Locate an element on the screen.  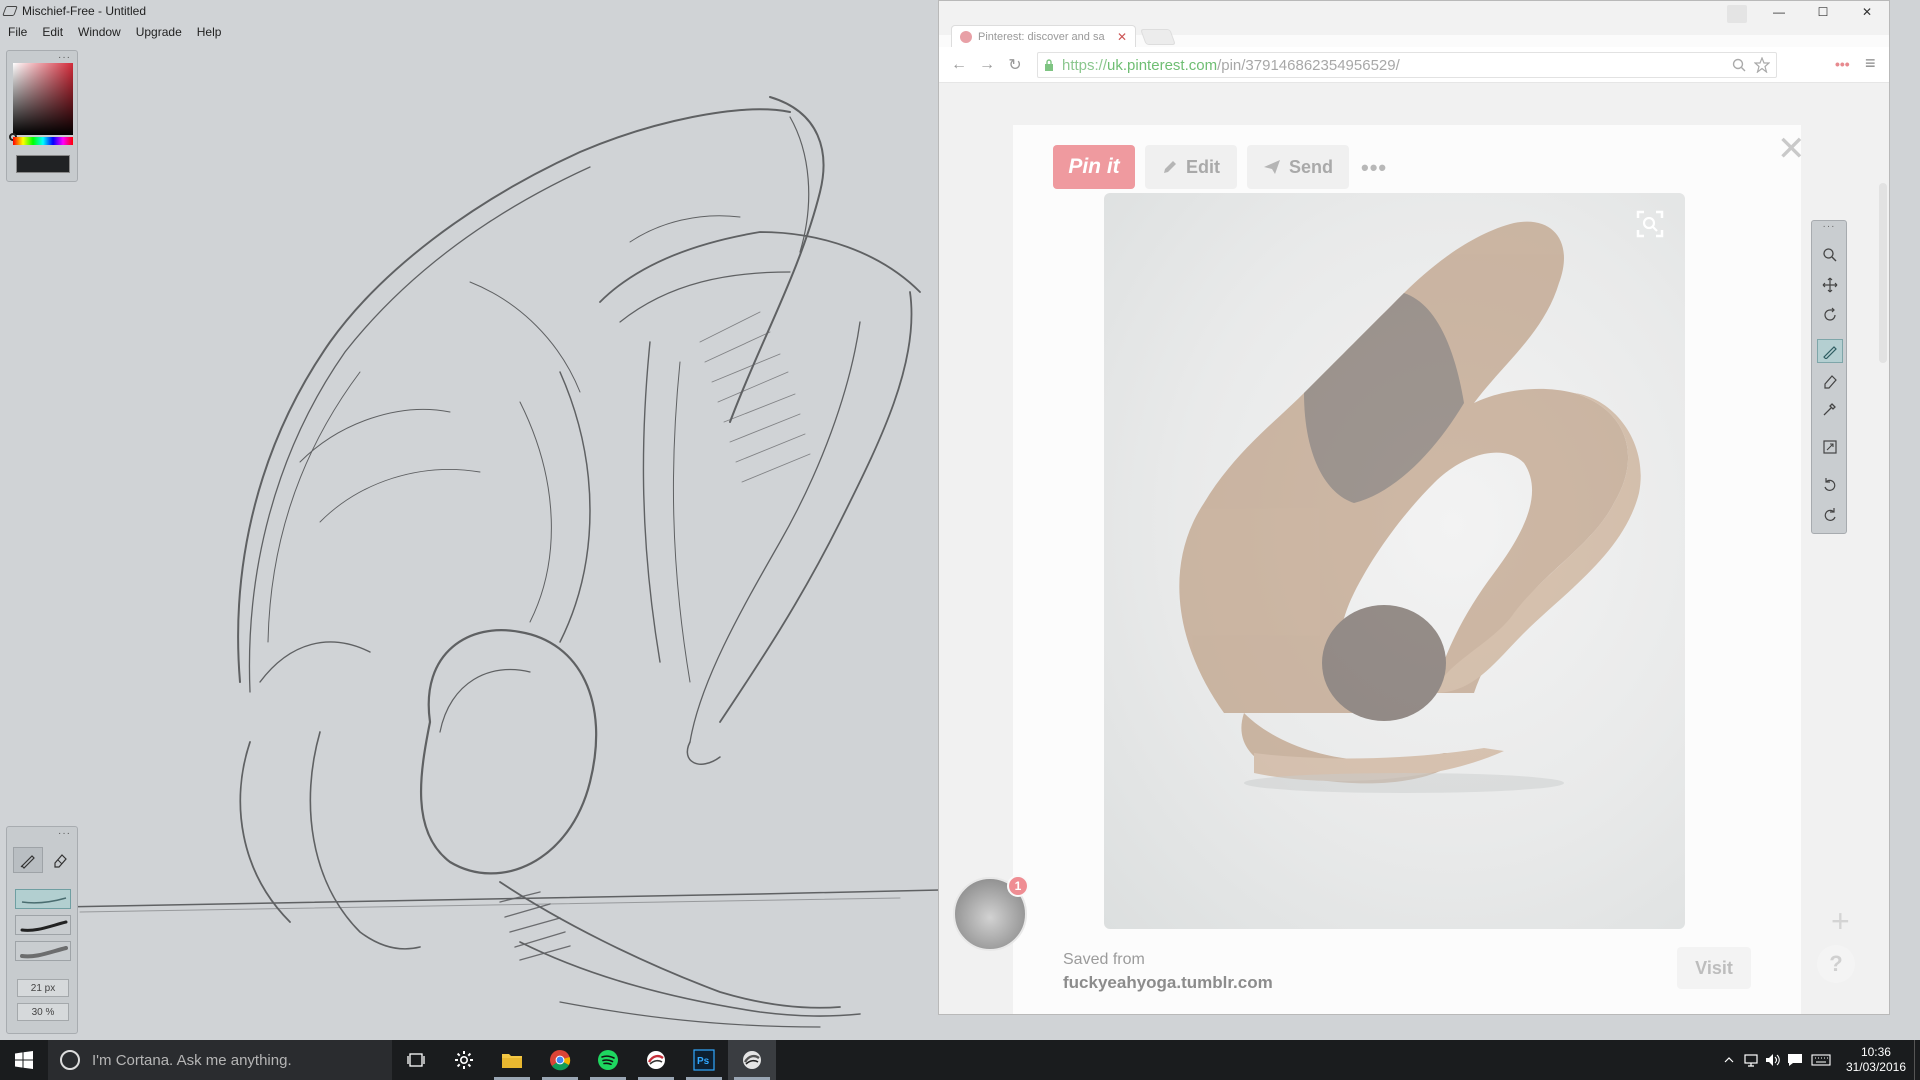
arrow-left-icon: ← is located at coordinates (959, 64).